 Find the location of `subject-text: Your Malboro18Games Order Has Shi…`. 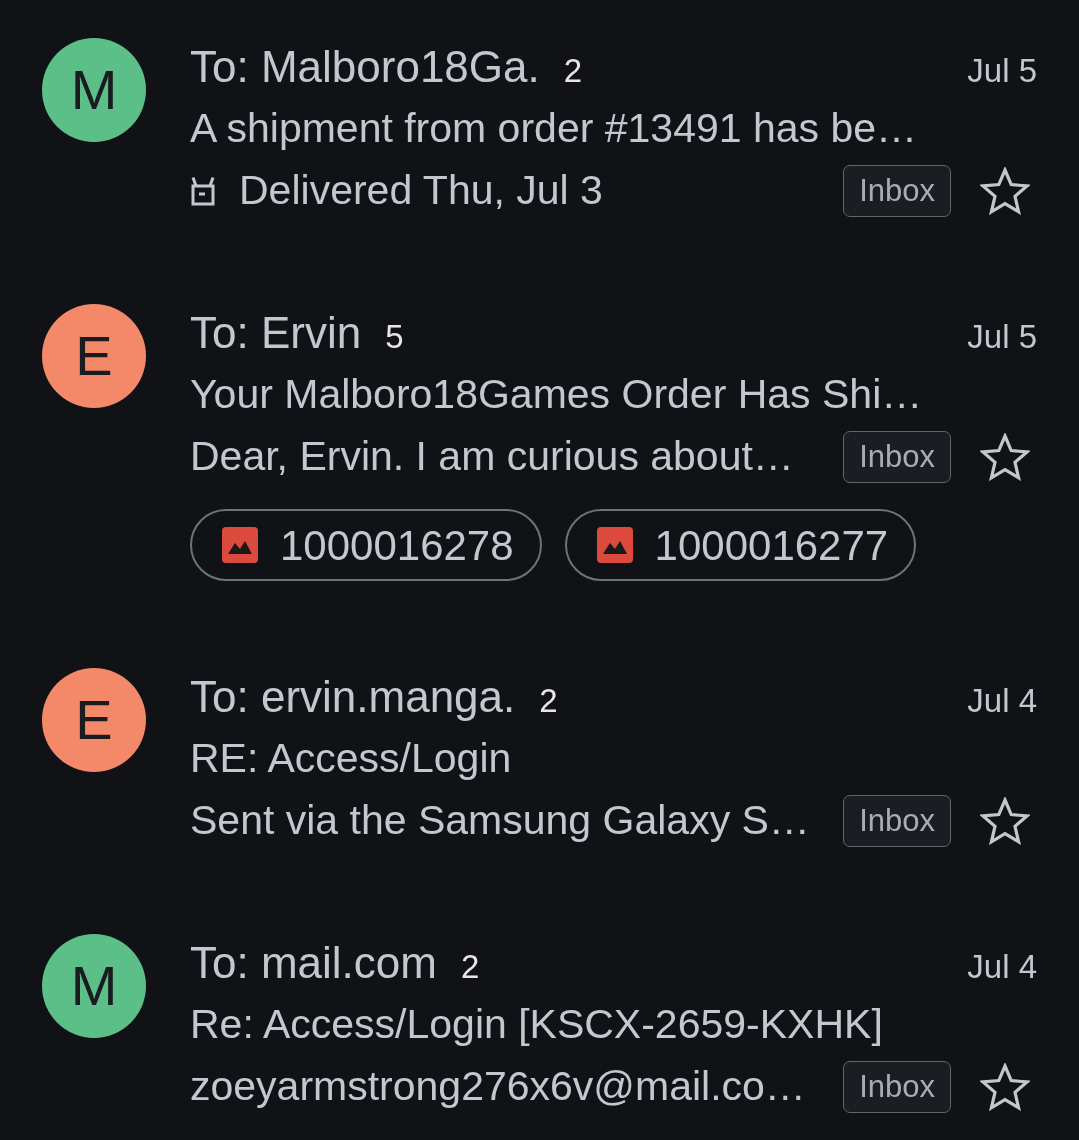

subject-text: Your Malboro18Games Order Has Shi… is located at coordinates (556, 395).